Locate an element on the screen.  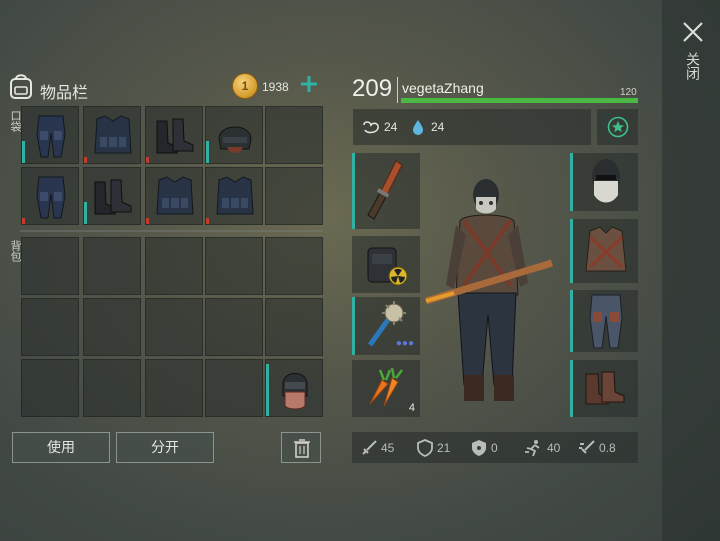
defense-value: 21 is located at coordinates (444, 448).